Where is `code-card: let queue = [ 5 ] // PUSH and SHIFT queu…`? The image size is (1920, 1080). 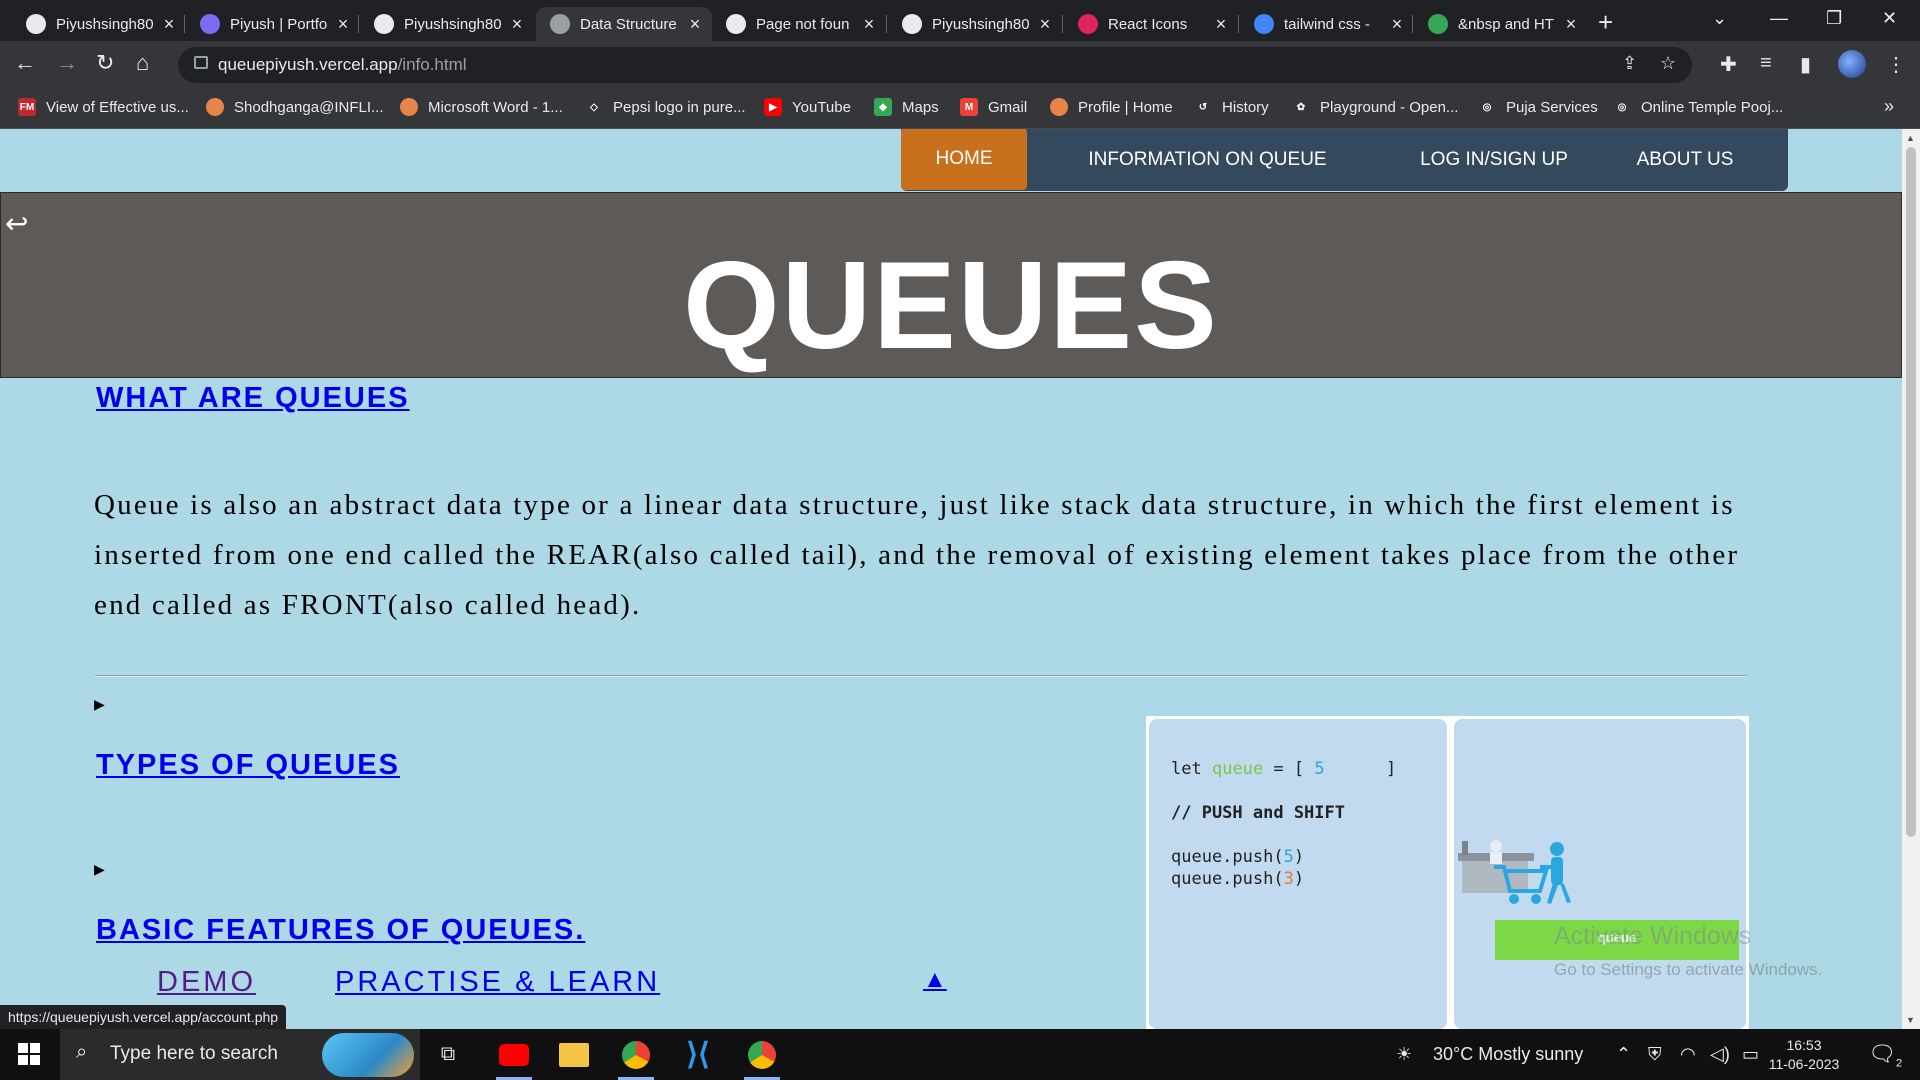 code-card: let queue = [ 5 ] // PUSH and SHIFT queu… is located at coordinates (1298, 874).